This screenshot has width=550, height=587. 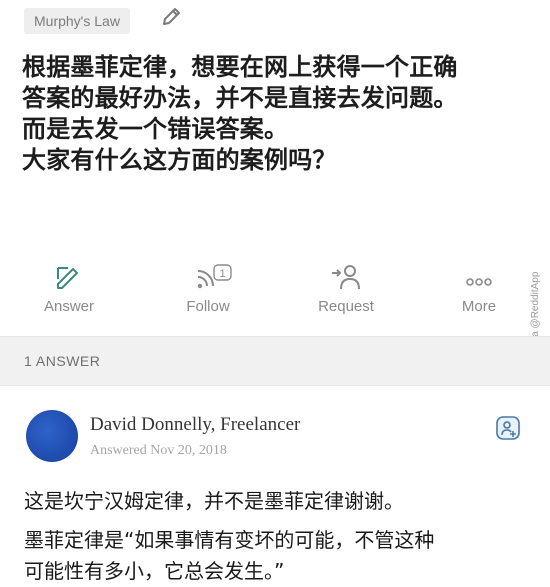 What do you see at coordinates (346, 306) in the screenshot?
I see `request-label: Request` at bounding box center [346, 306].